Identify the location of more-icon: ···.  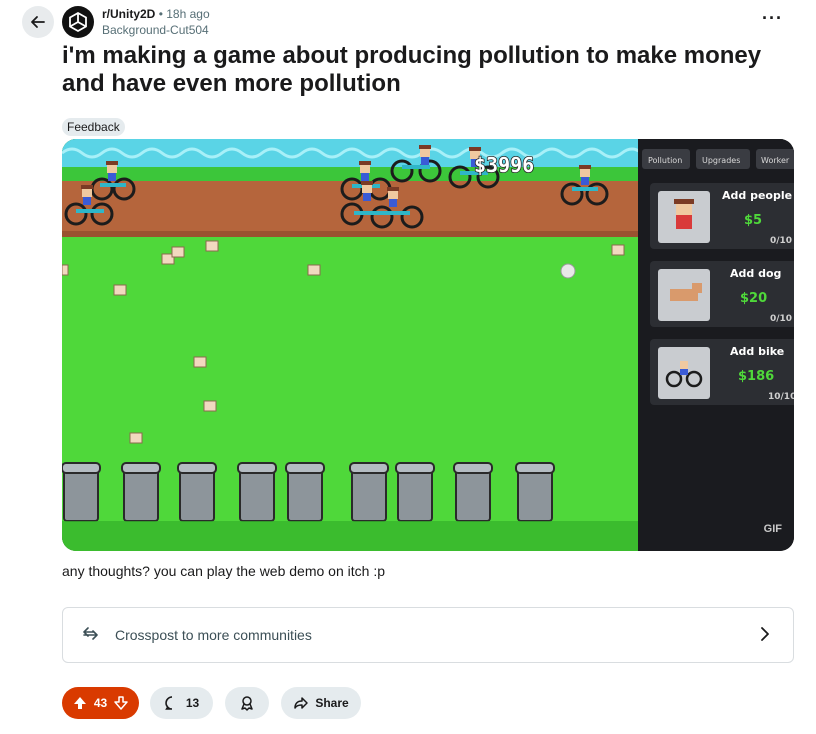
(772, 18).